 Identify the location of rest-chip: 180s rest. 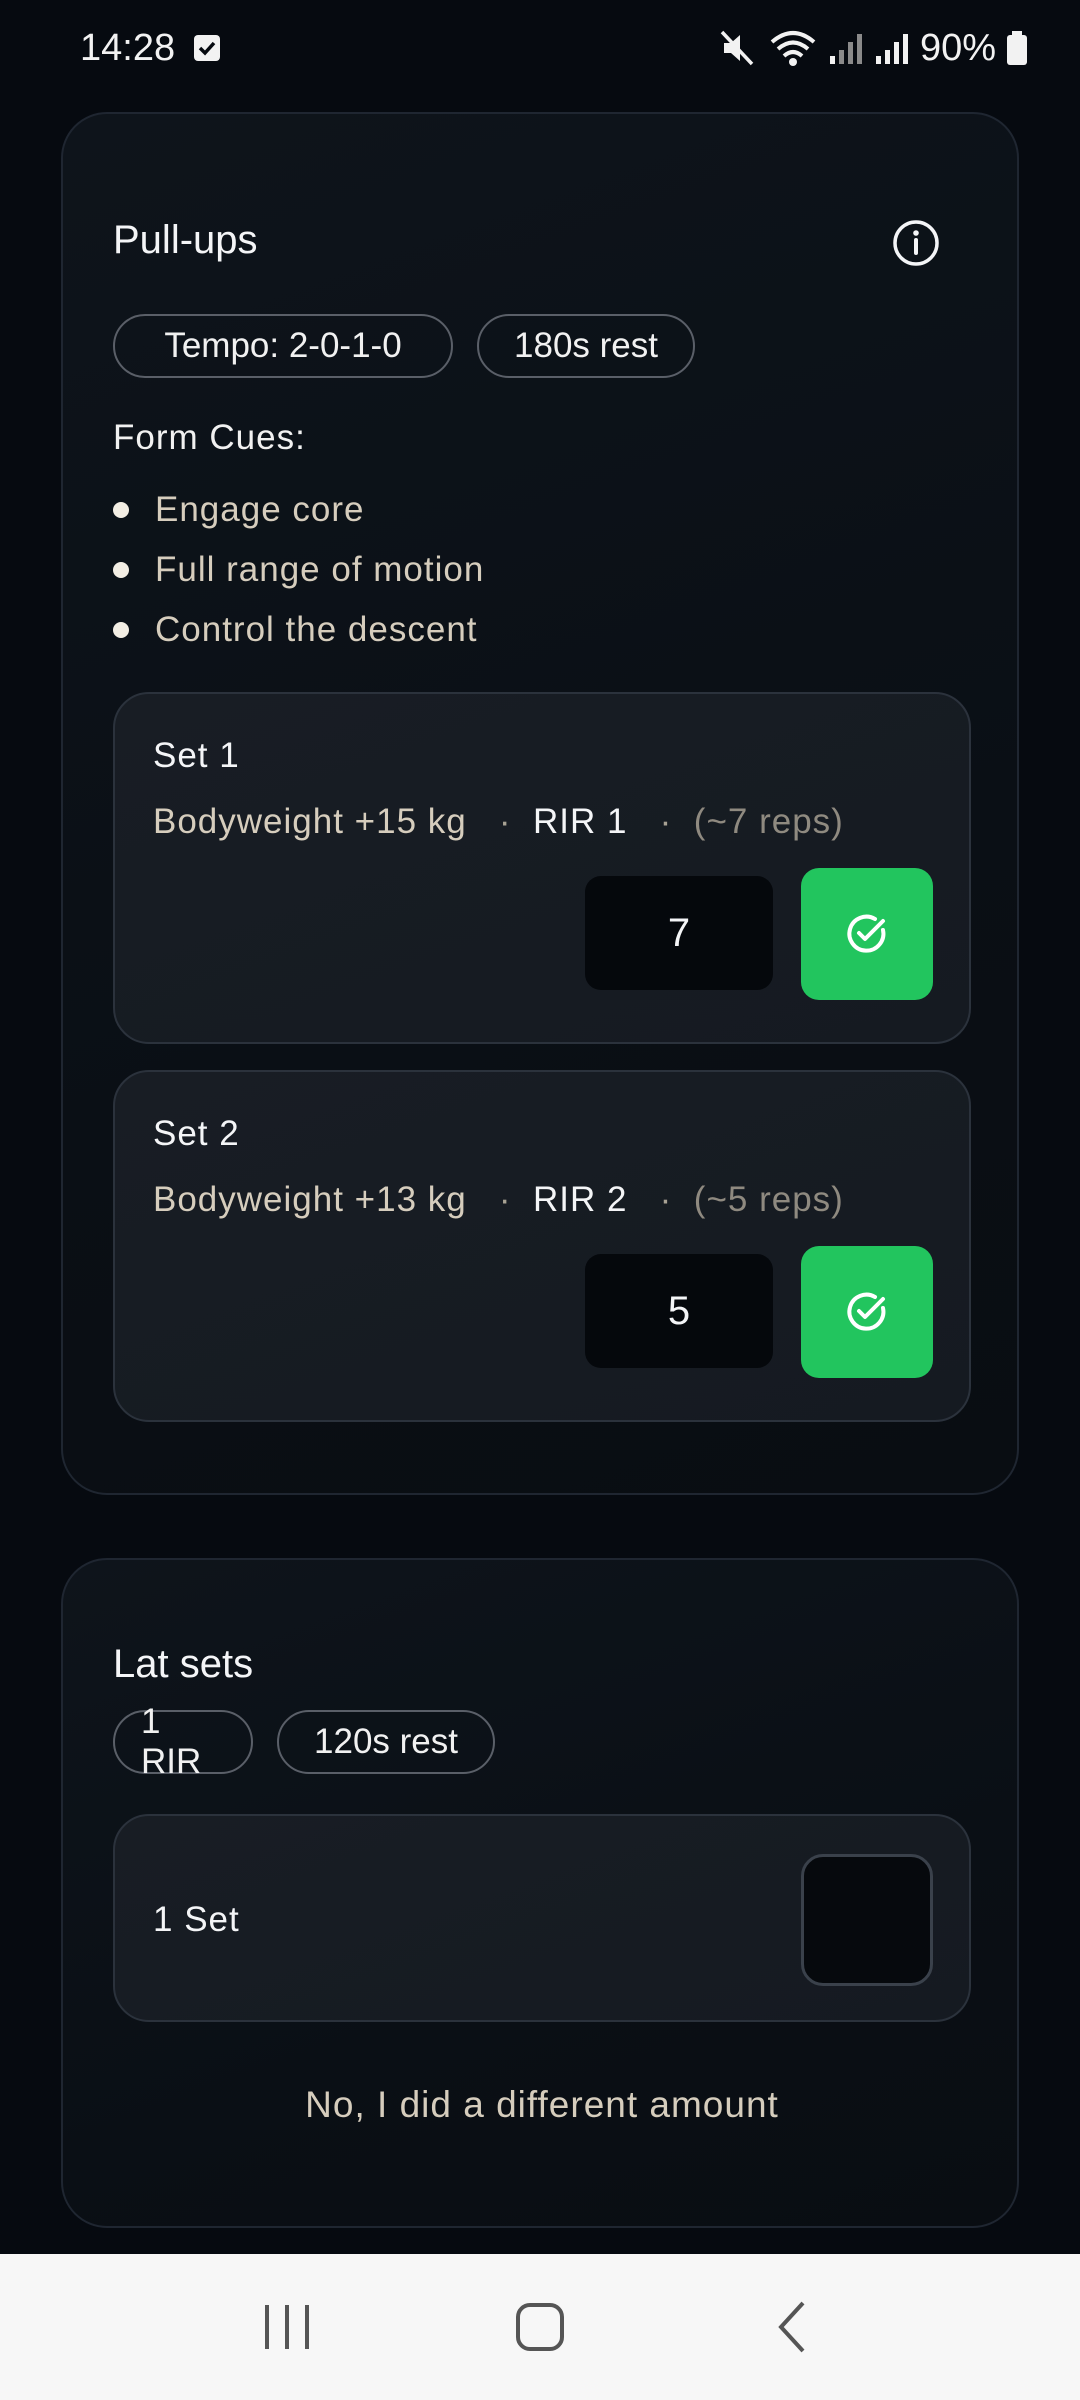
(586, 346).